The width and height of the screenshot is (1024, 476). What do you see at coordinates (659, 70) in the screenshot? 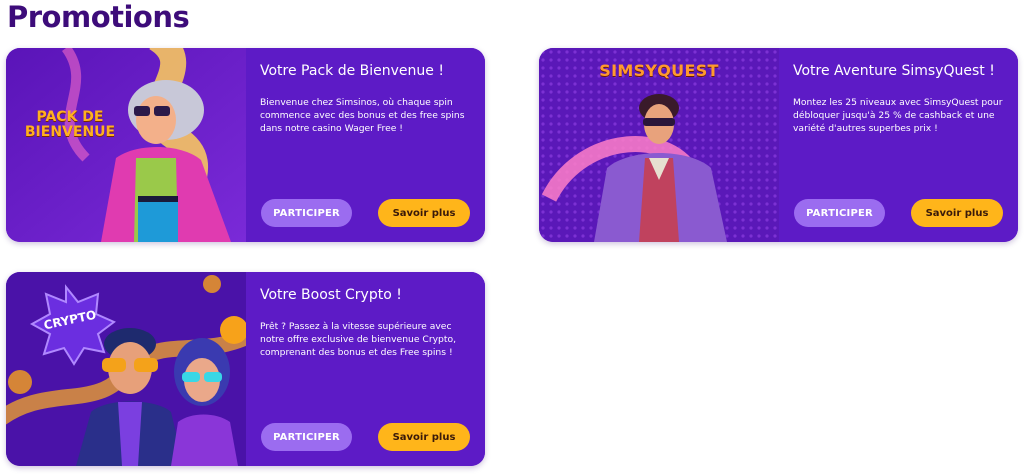
I see `simsyquest-art-label: SIMSYQUEST` at bounding box center [659, 70].